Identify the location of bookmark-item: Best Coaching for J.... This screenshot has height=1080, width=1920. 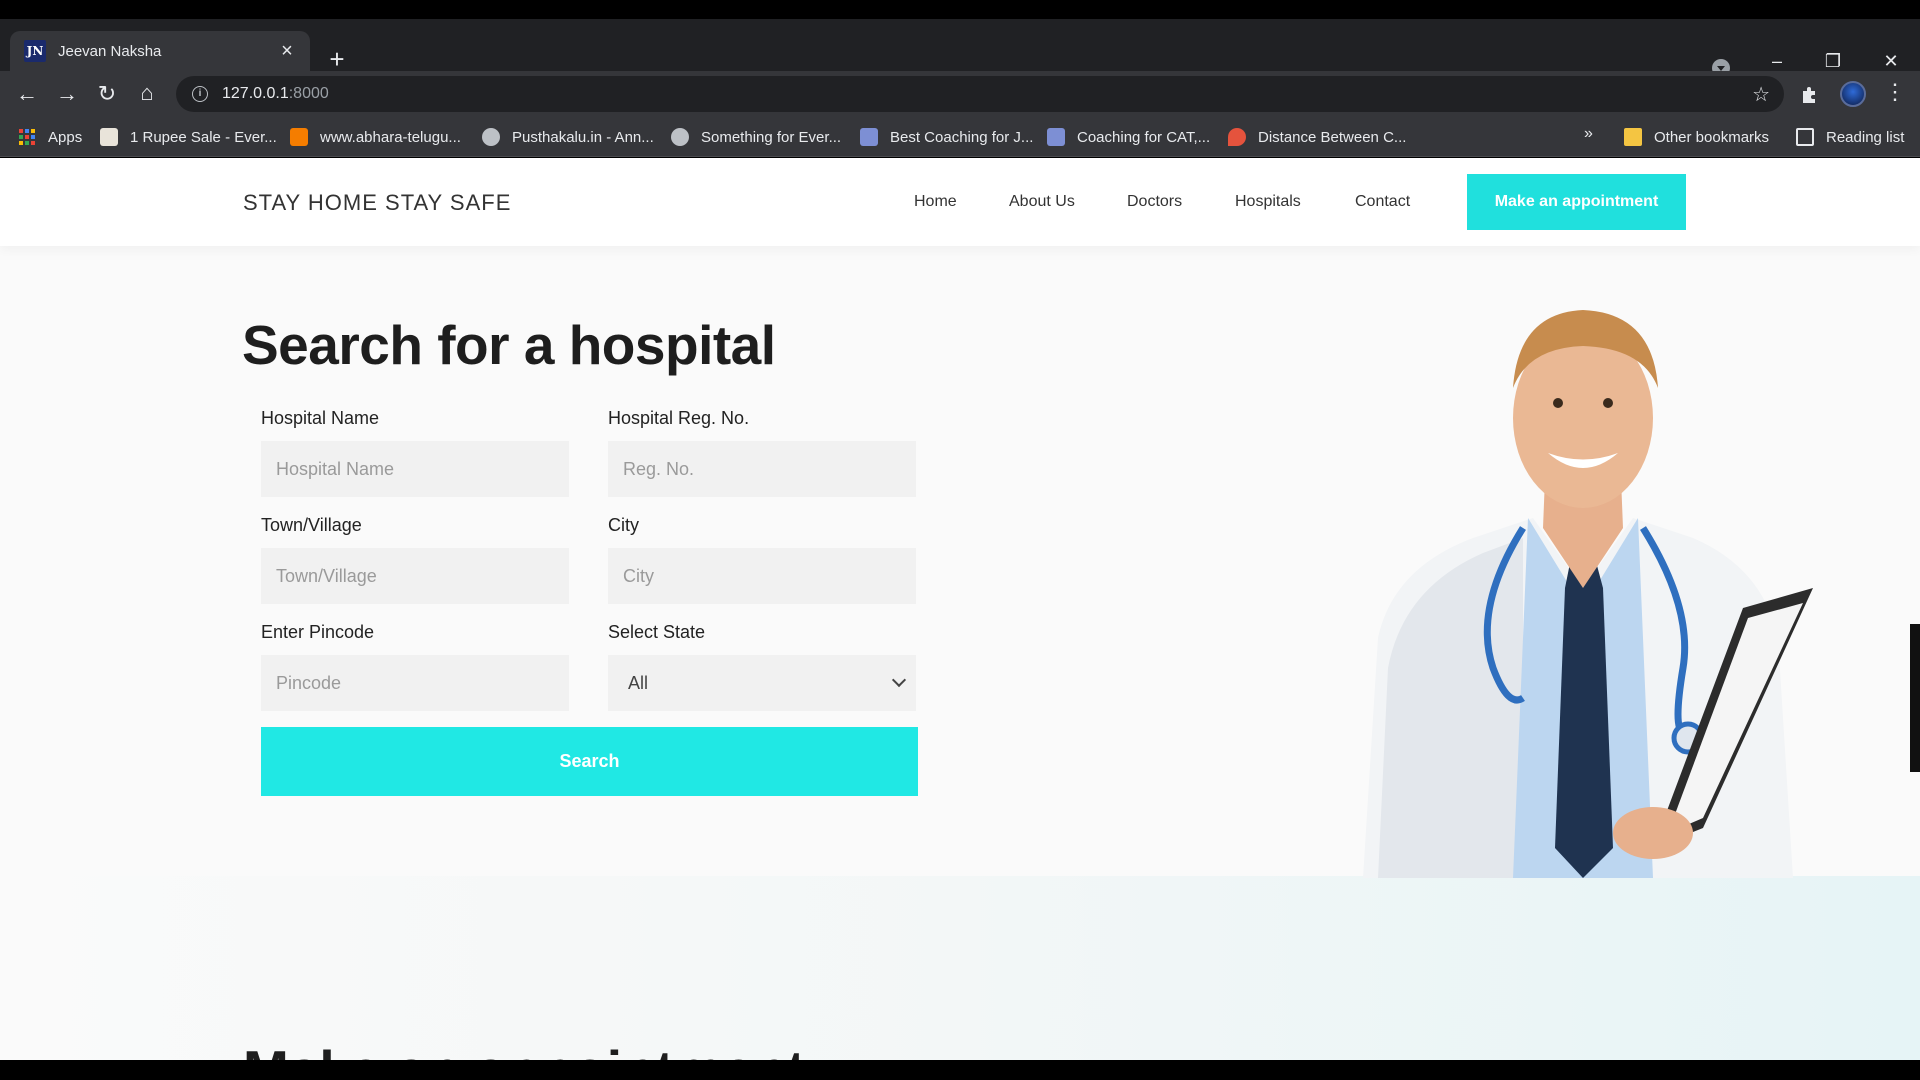
(946, 137).